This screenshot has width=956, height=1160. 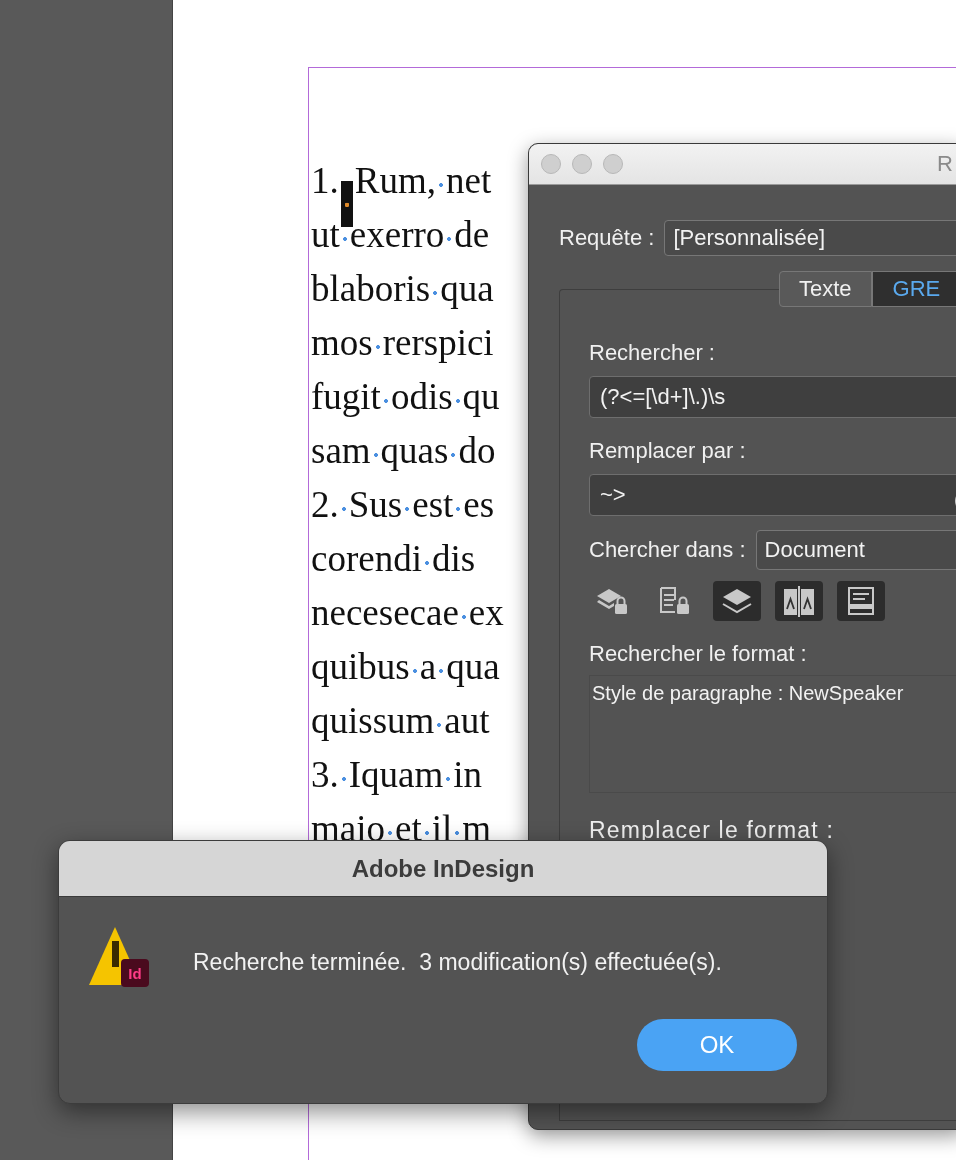 I want to click on spread-pages-icon, so click(x=799, y=601).